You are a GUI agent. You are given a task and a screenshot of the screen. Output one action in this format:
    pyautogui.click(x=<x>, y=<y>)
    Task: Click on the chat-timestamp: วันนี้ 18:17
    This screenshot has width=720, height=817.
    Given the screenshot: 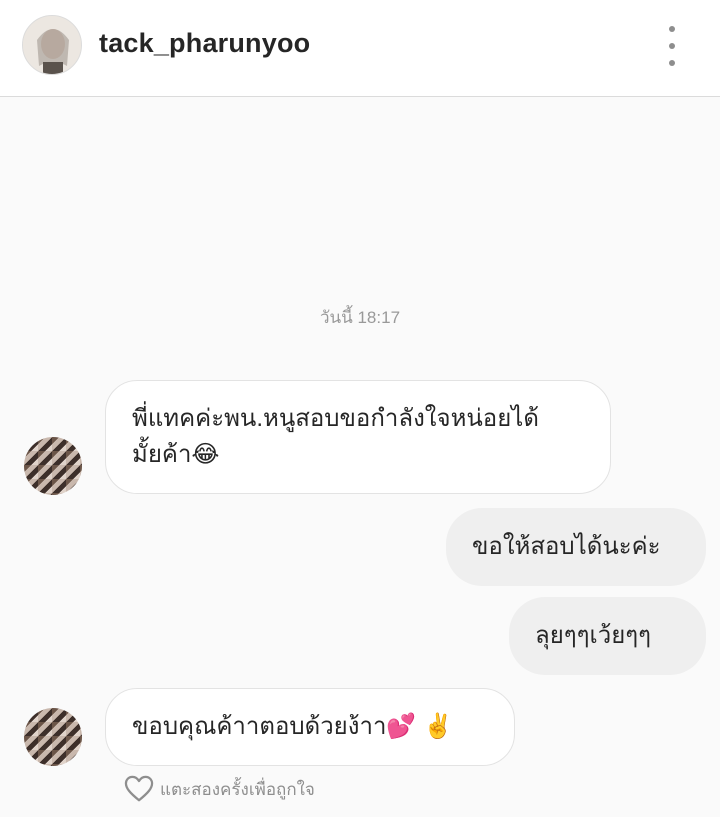 What is the action you would take?
    pyautogui.click(x=360, y=317)
    